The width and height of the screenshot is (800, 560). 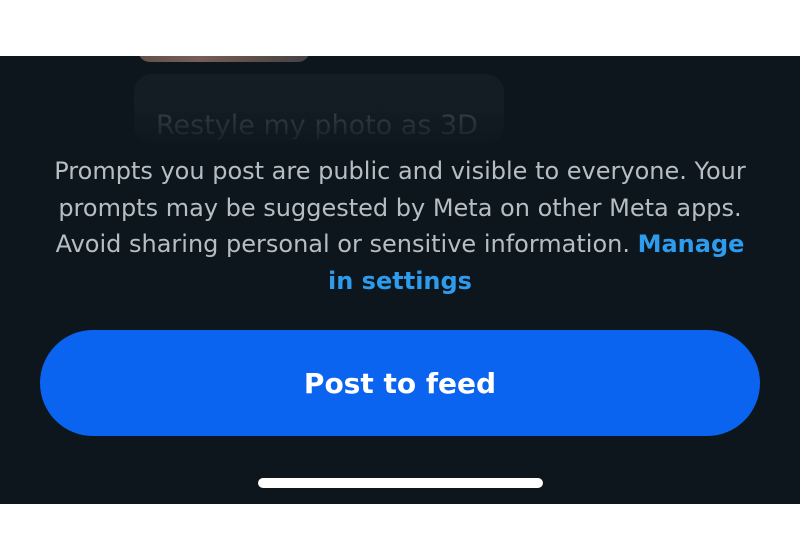 I want to click on post-to-feed-label: Post to feed, so click(x=400, y=383).